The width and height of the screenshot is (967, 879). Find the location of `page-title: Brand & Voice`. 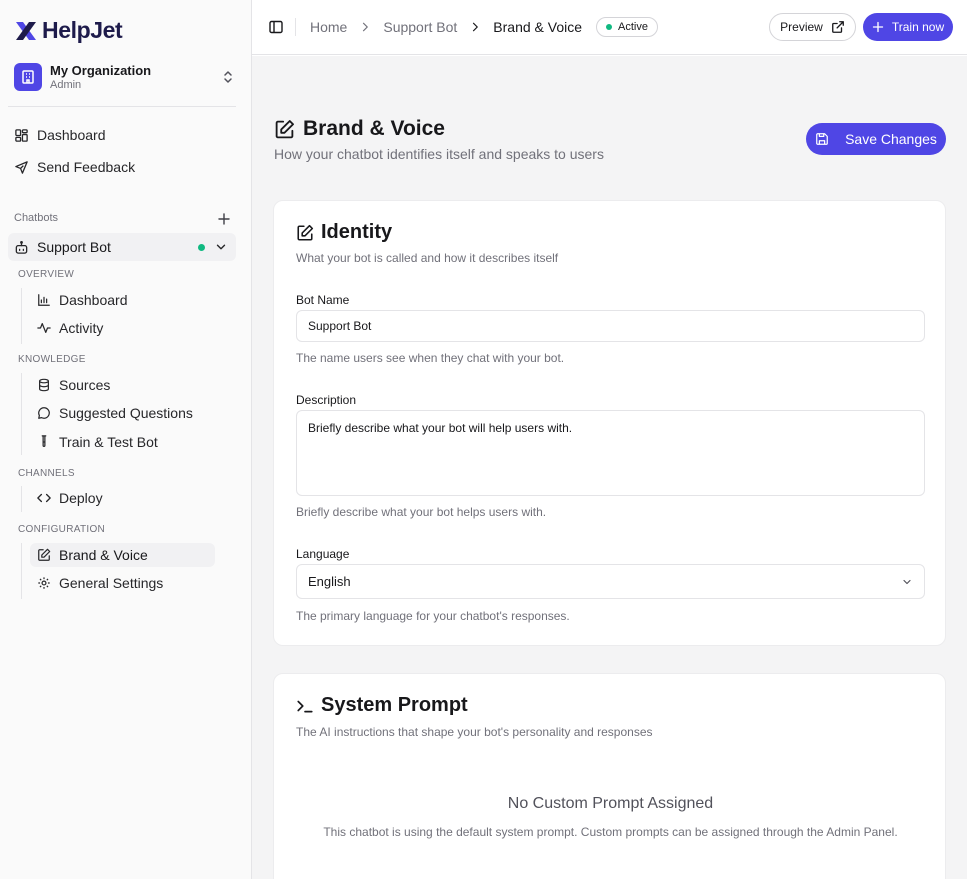

page-title: Brand & Voice is located at coordinates (359, 129).